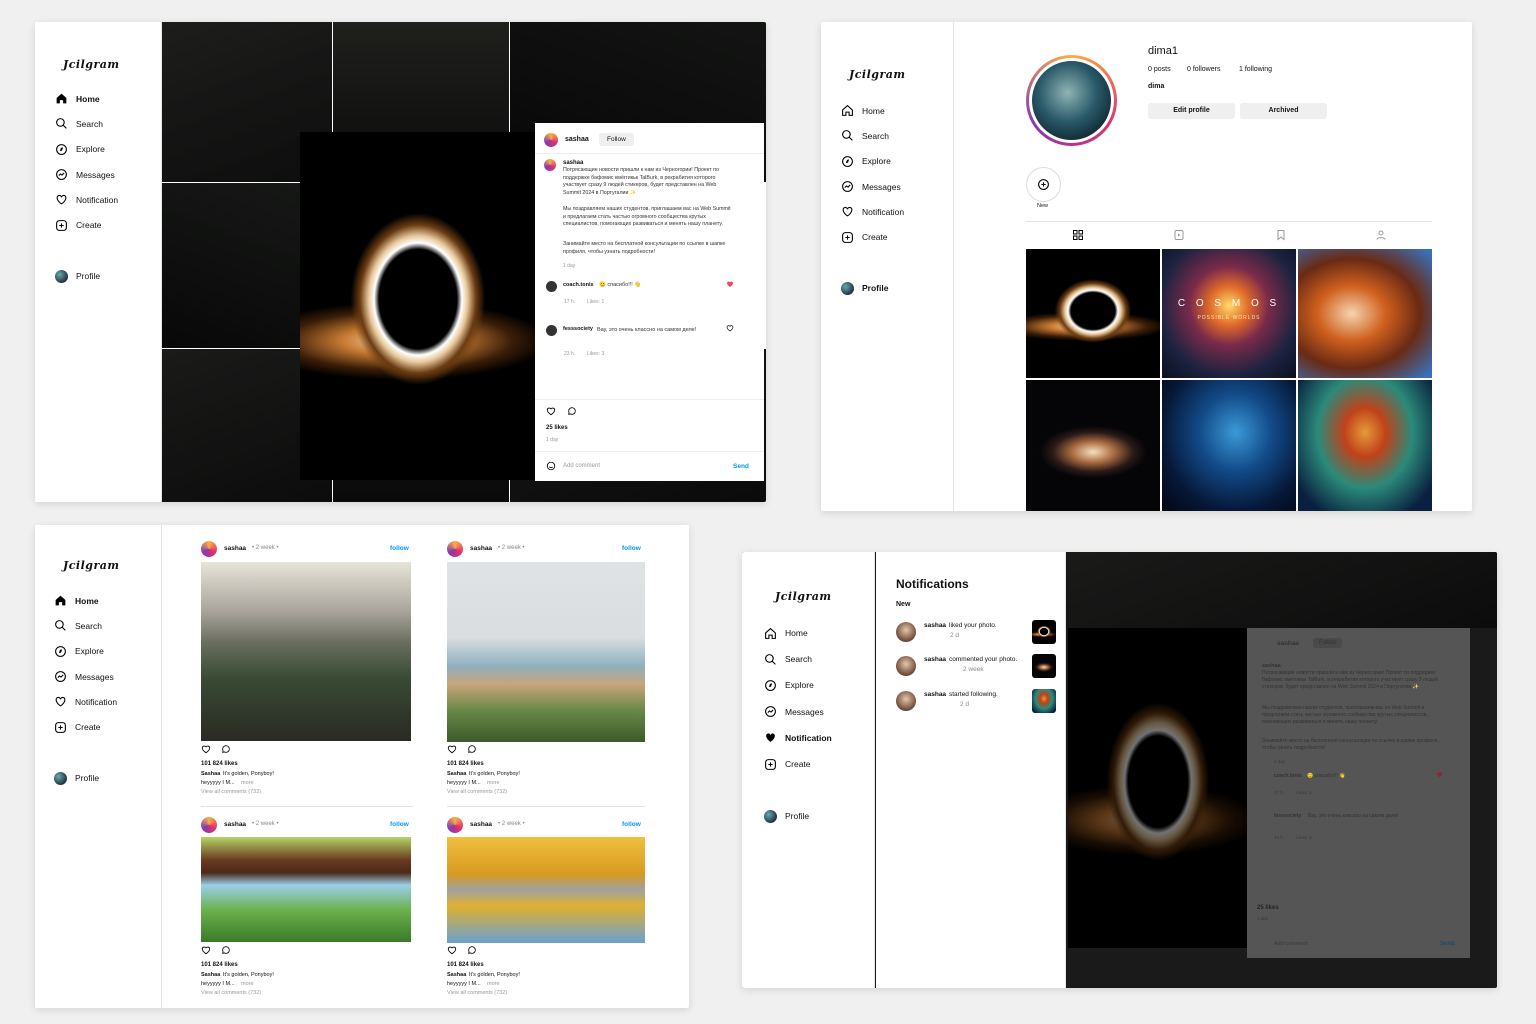 The height and width of the screenshot is (1024, 1536). I want to click on notification-item: sashaa started following. 2 d, so click(976, 701).